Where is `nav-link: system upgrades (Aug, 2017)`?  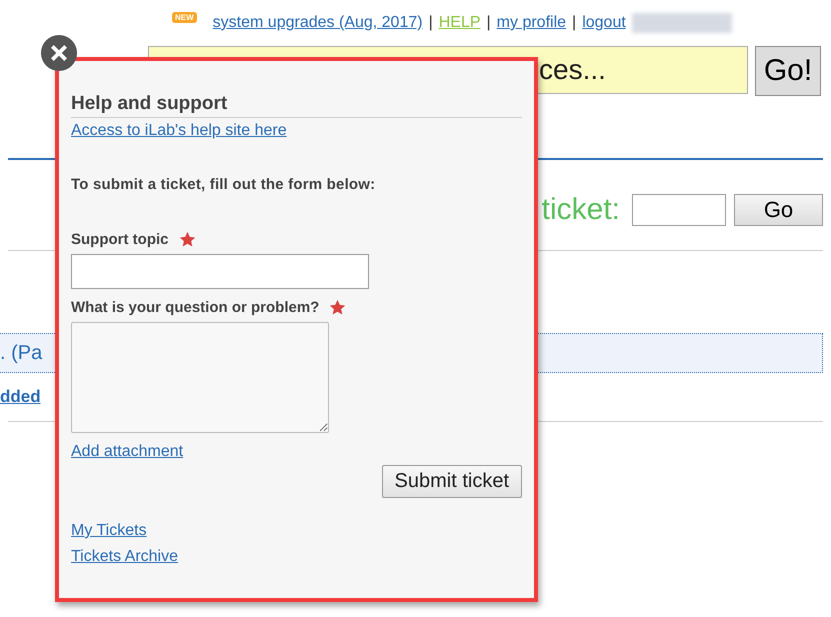
nav-link: system upgrades (Aug, 2017) is located at coordinates (317, 23).